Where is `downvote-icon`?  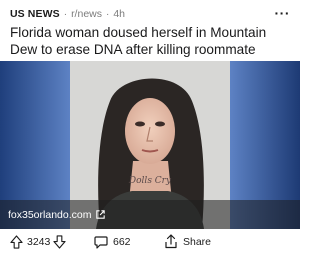
downvote-icon is located at coordinates (59, 242).